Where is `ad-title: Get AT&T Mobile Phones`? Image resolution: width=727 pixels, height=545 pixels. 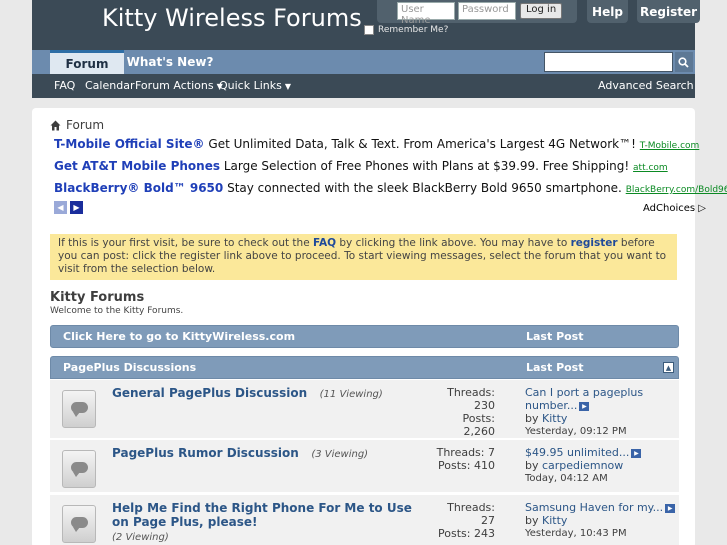
ad-title: Get AT&T Mobile Phones is located at coordinates (137, 166).